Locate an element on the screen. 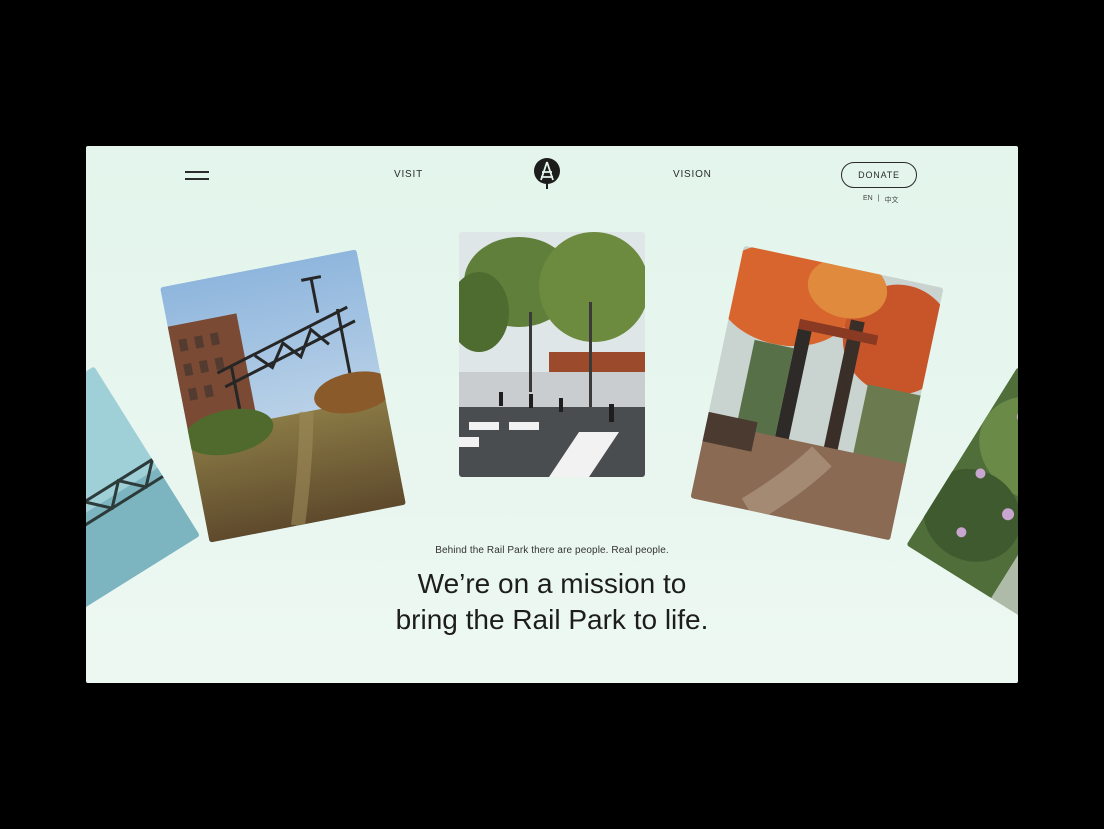 The width and height of the screenshot is (1104, 829). lang-zh-link: 中文 is located at coordinates (892, 200).